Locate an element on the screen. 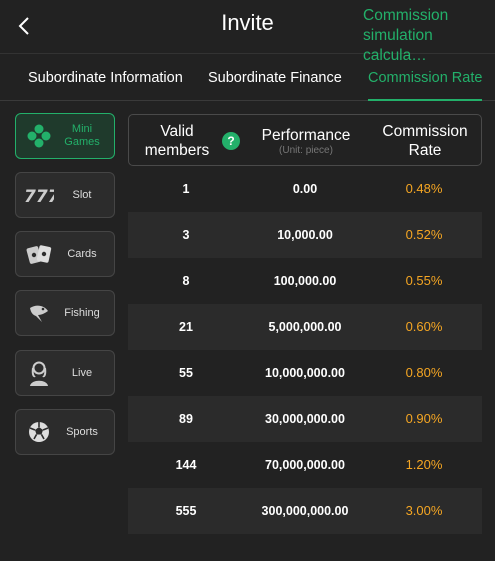 The width and height of the screenshot is (495, 561). table-row: 21 5,000,000.00 0.60% is located at coordinates (305, 327).